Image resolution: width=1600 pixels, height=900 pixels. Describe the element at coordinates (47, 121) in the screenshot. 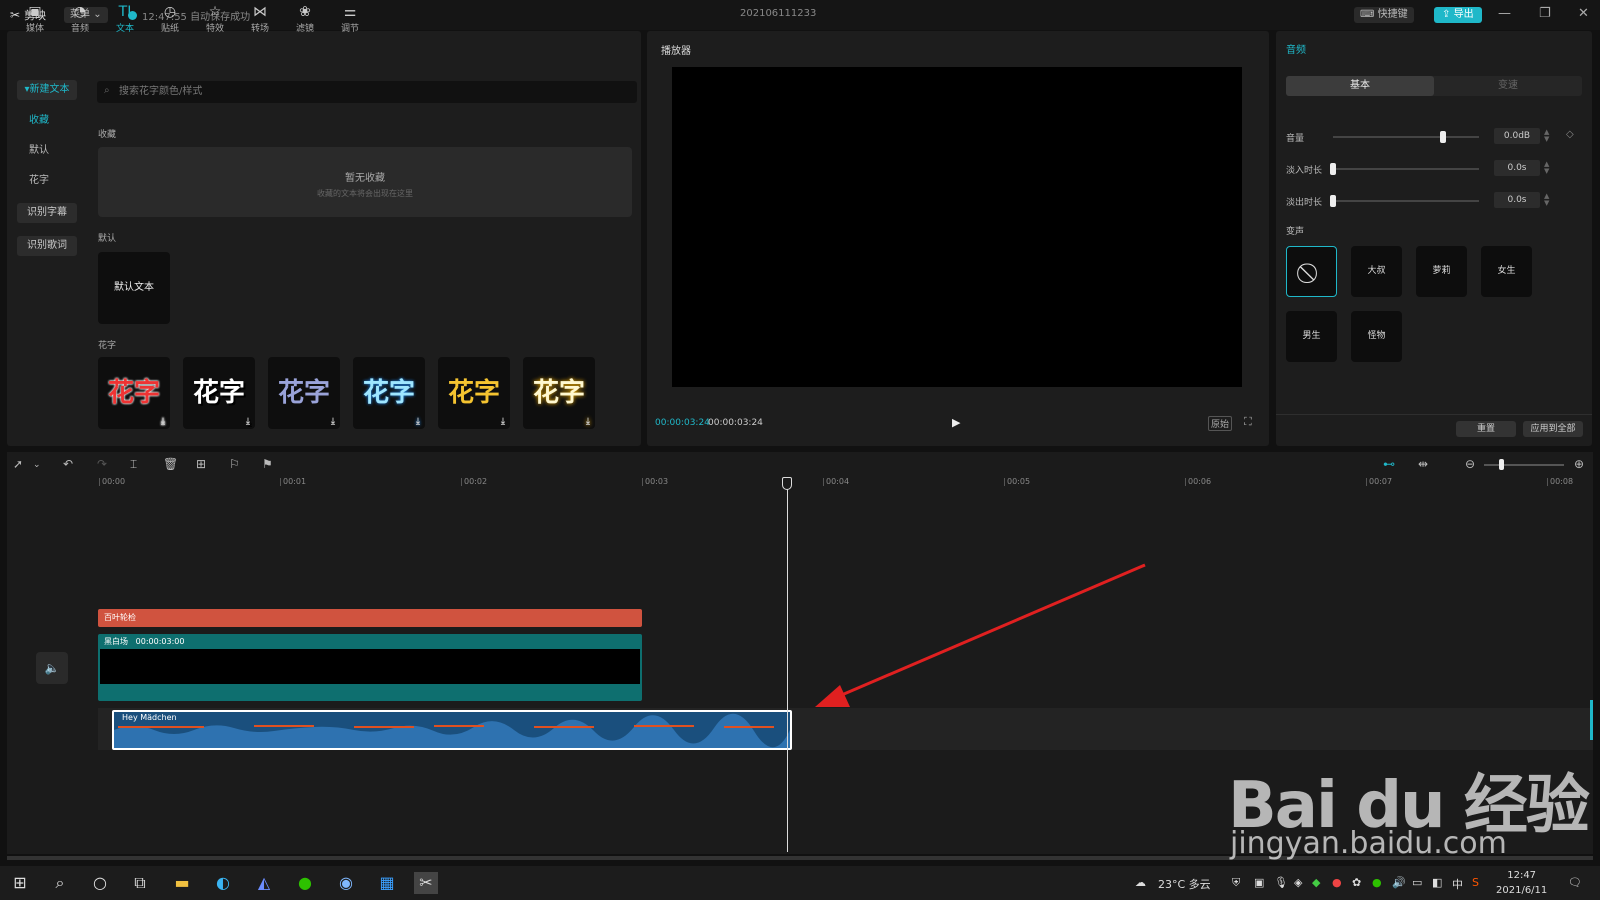

I see `sidebar-item-favorites: 收藏` at that location.